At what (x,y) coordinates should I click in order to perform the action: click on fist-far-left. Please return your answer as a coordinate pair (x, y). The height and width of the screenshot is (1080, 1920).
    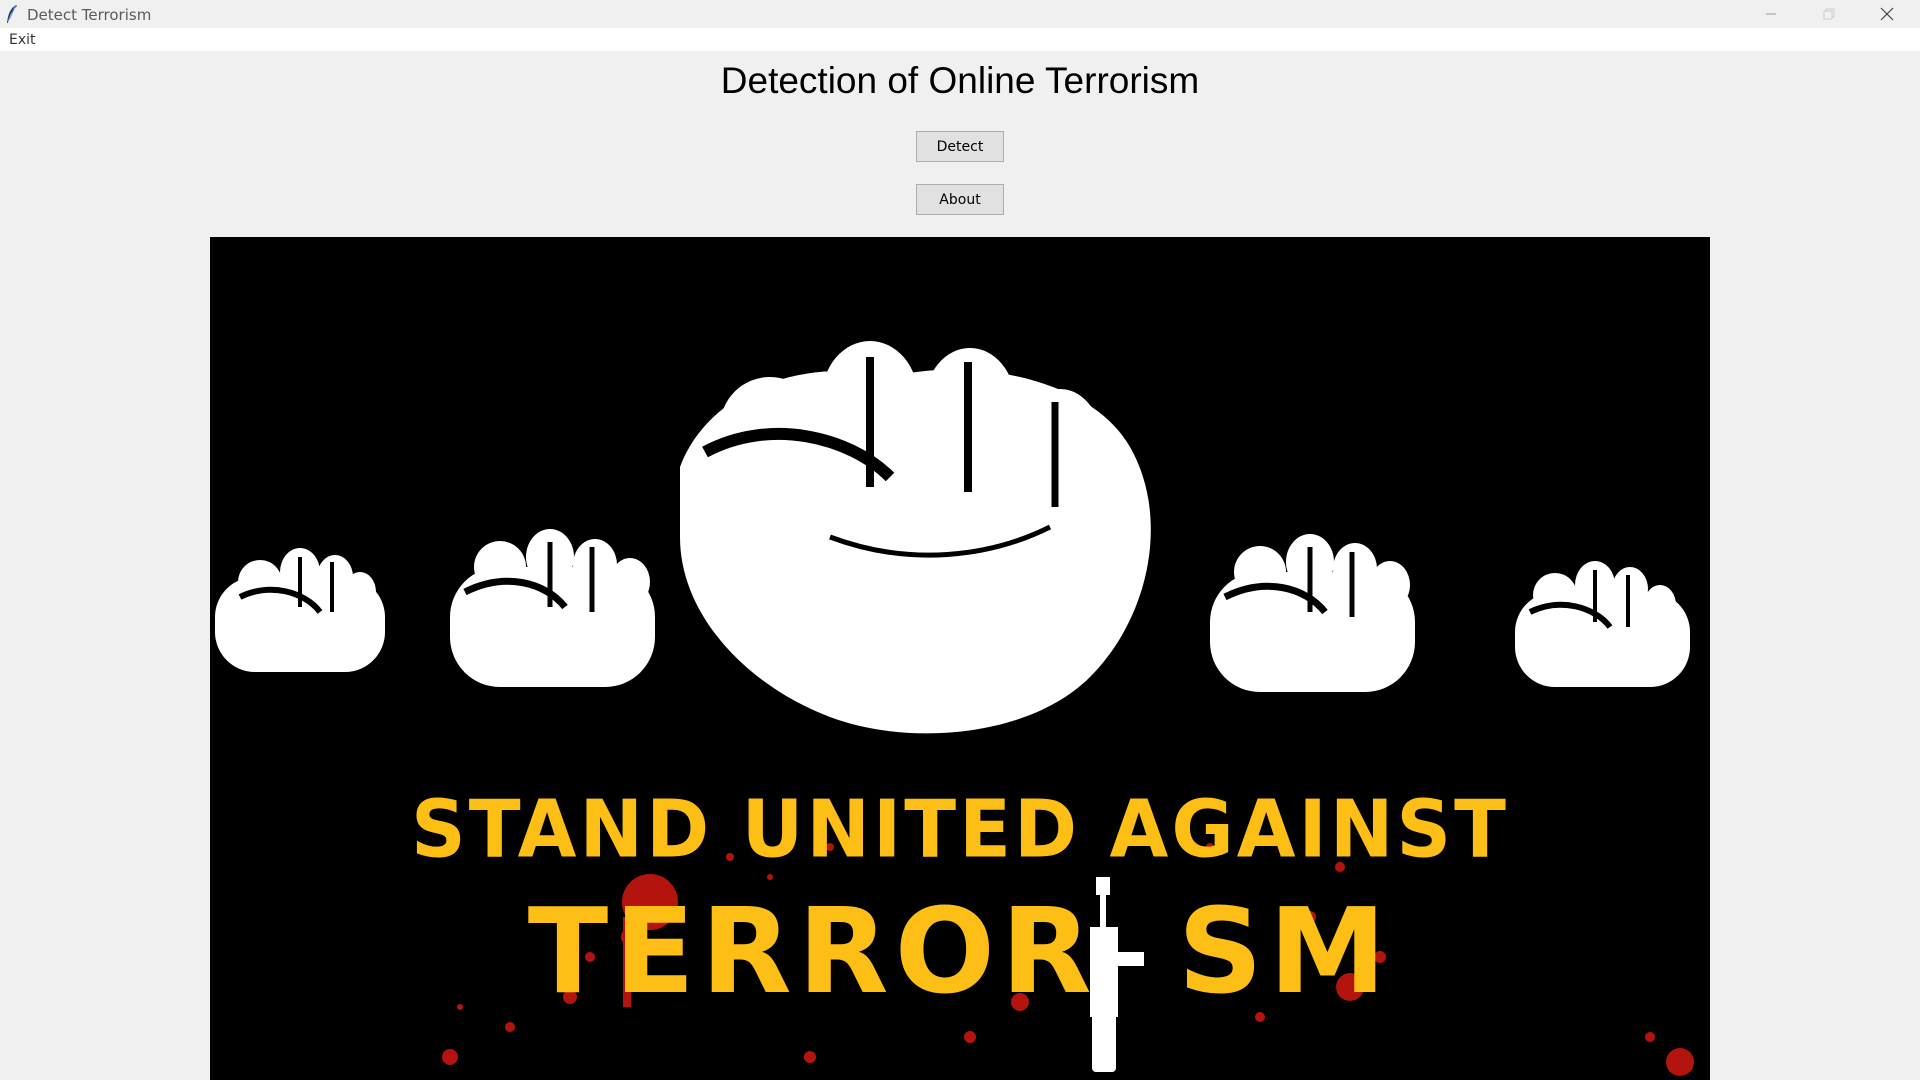
    Looking at the image, I should click on (300, 610).